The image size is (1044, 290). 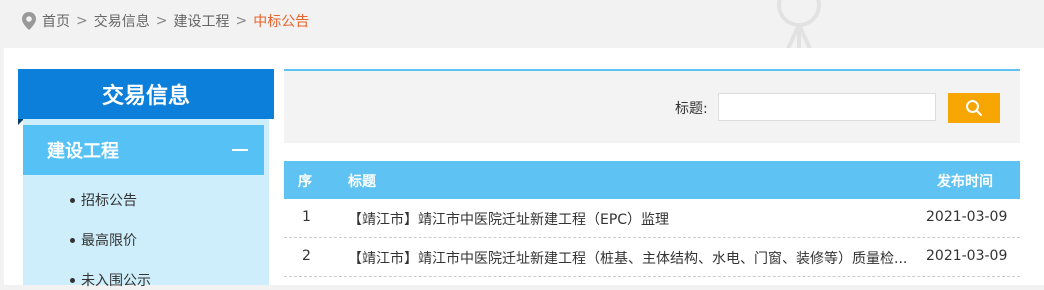 I want to click on sidebar-title: 交易信息, so click(x=146, y=97).